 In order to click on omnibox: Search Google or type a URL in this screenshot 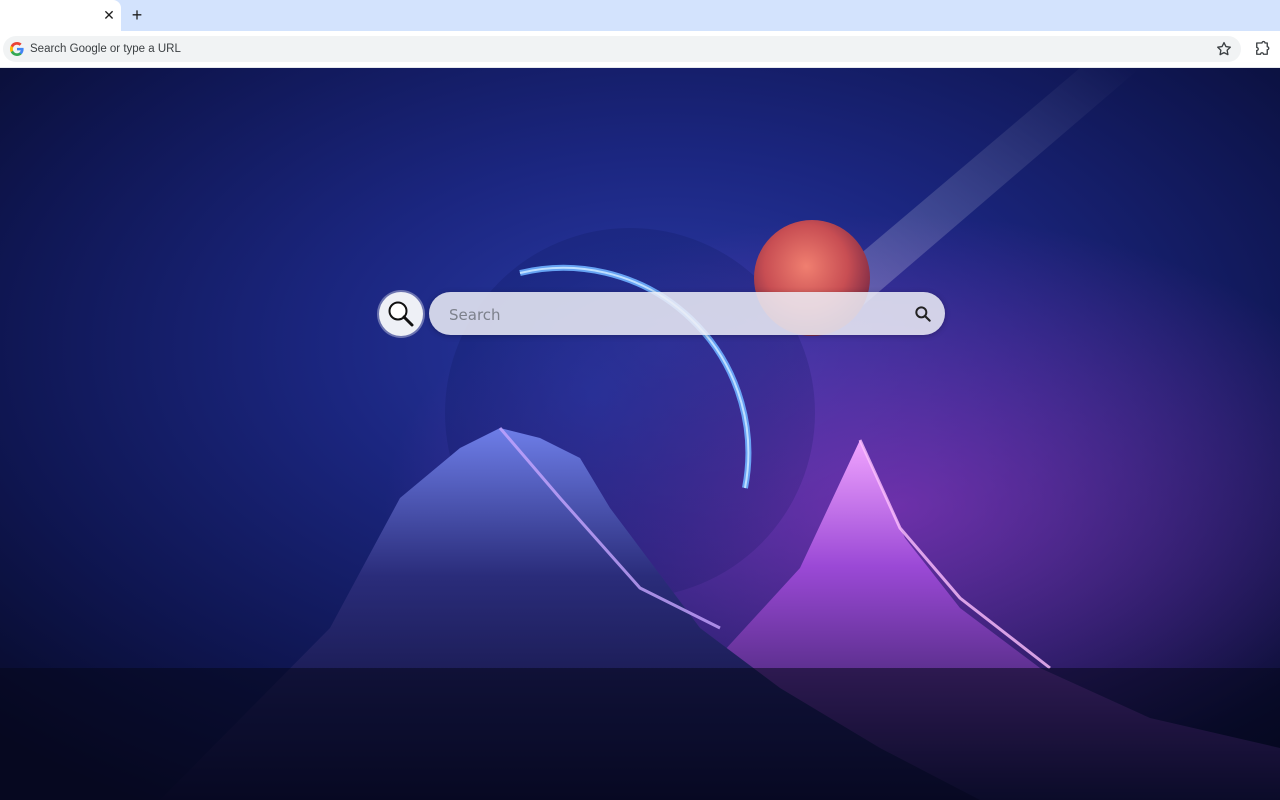, I will do `click(622, 49)`.